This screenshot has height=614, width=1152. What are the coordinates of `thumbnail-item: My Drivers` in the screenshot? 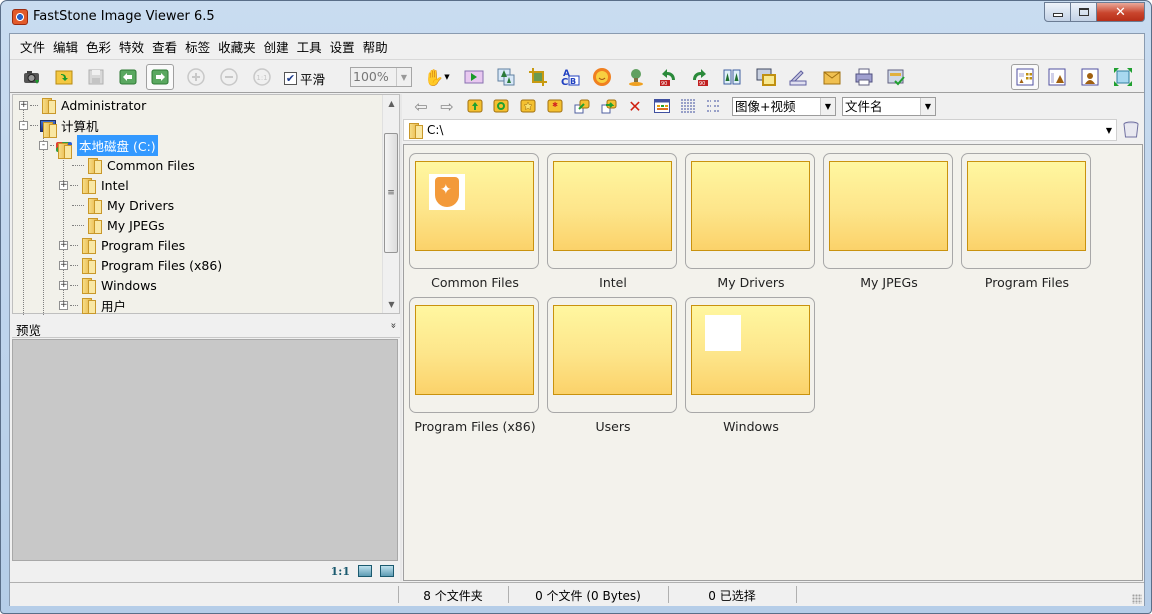 It's located at (751, 225).